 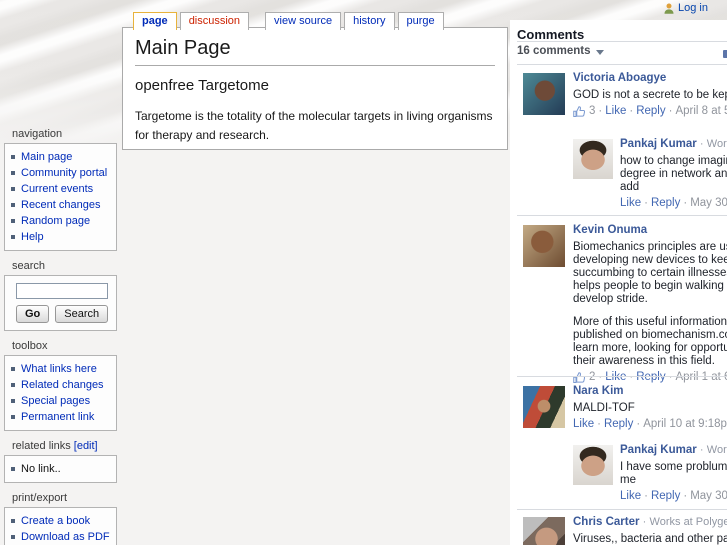 What do you see at coordinates (598, 391) in the screenshot?
I see `commenter-name: Nara Kim` at bounding box center [598, 391].